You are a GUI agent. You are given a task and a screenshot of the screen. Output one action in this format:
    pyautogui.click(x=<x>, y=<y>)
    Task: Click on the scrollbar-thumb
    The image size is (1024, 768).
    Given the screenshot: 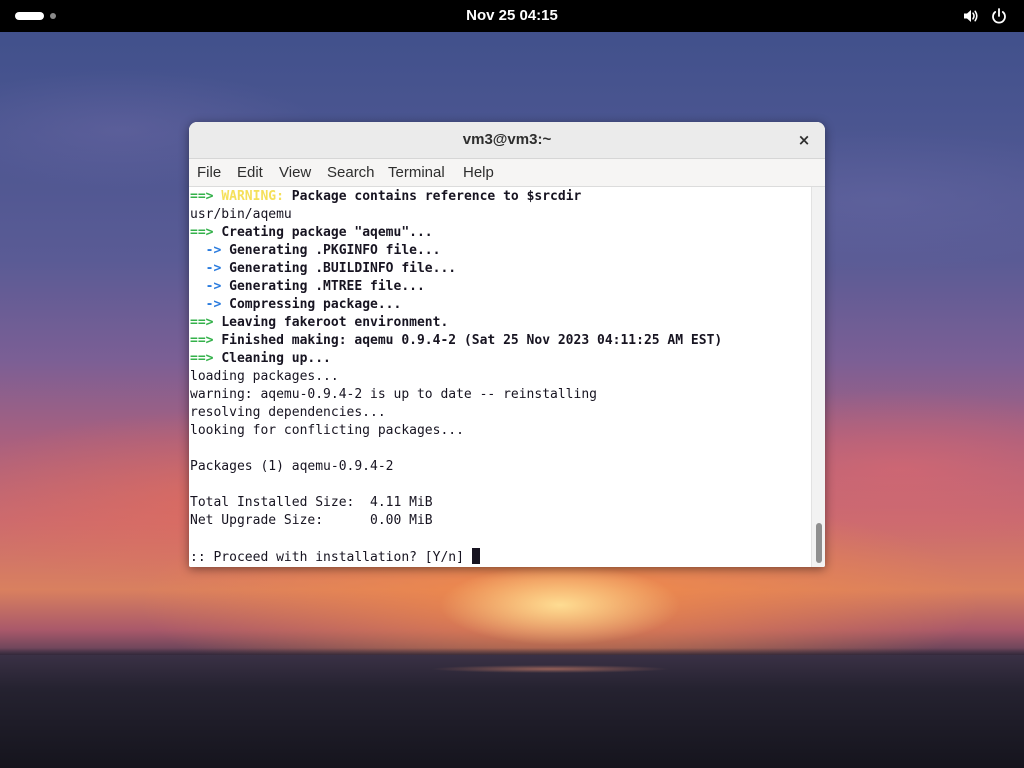 What is the action you would take?
    pyautogui.click(x=819, y=543)
    